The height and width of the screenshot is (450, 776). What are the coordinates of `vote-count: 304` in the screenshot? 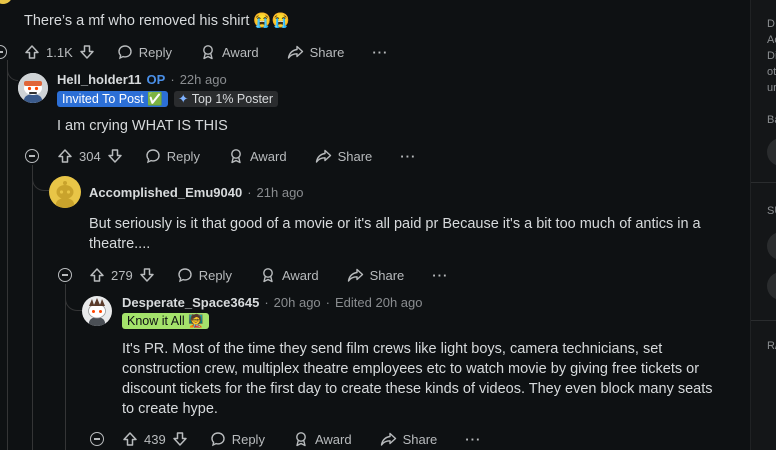 It's located at (90, 156).